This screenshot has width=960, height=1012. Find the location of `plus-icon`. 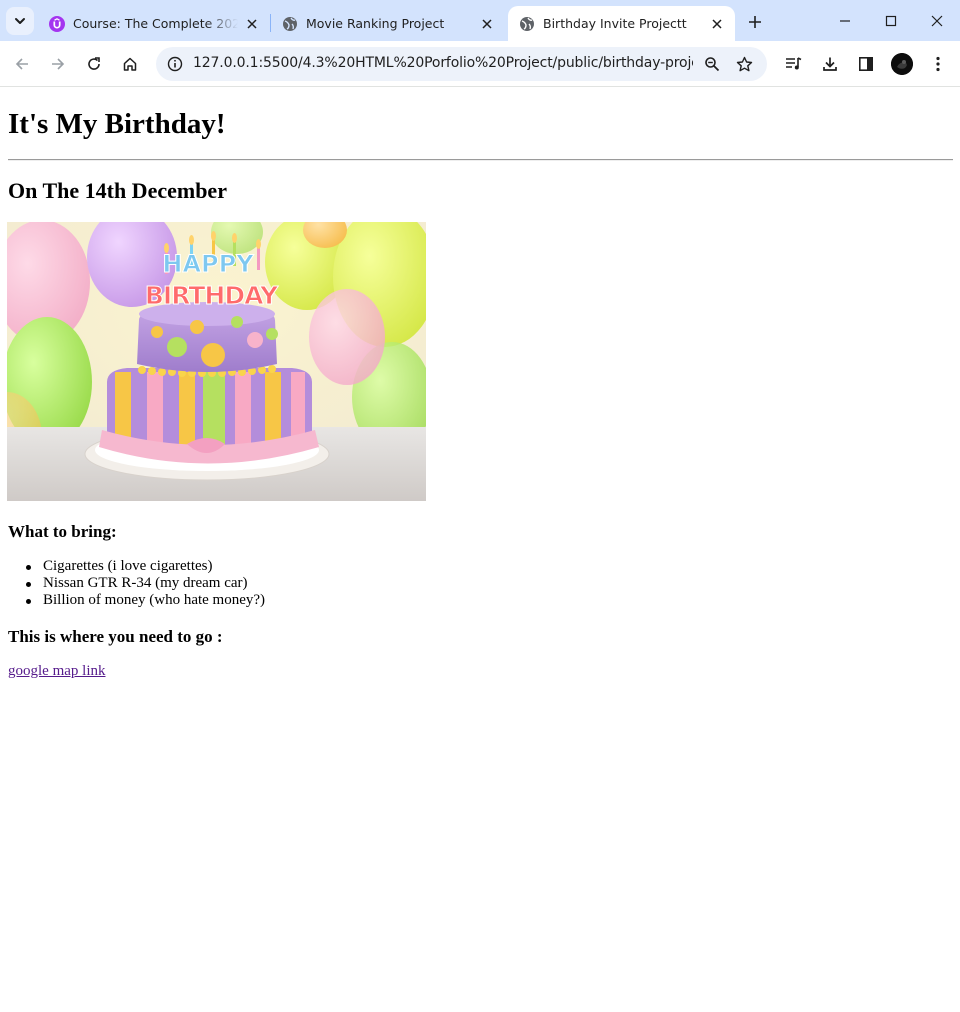

plus-icon is located at coordinates (755, 22).